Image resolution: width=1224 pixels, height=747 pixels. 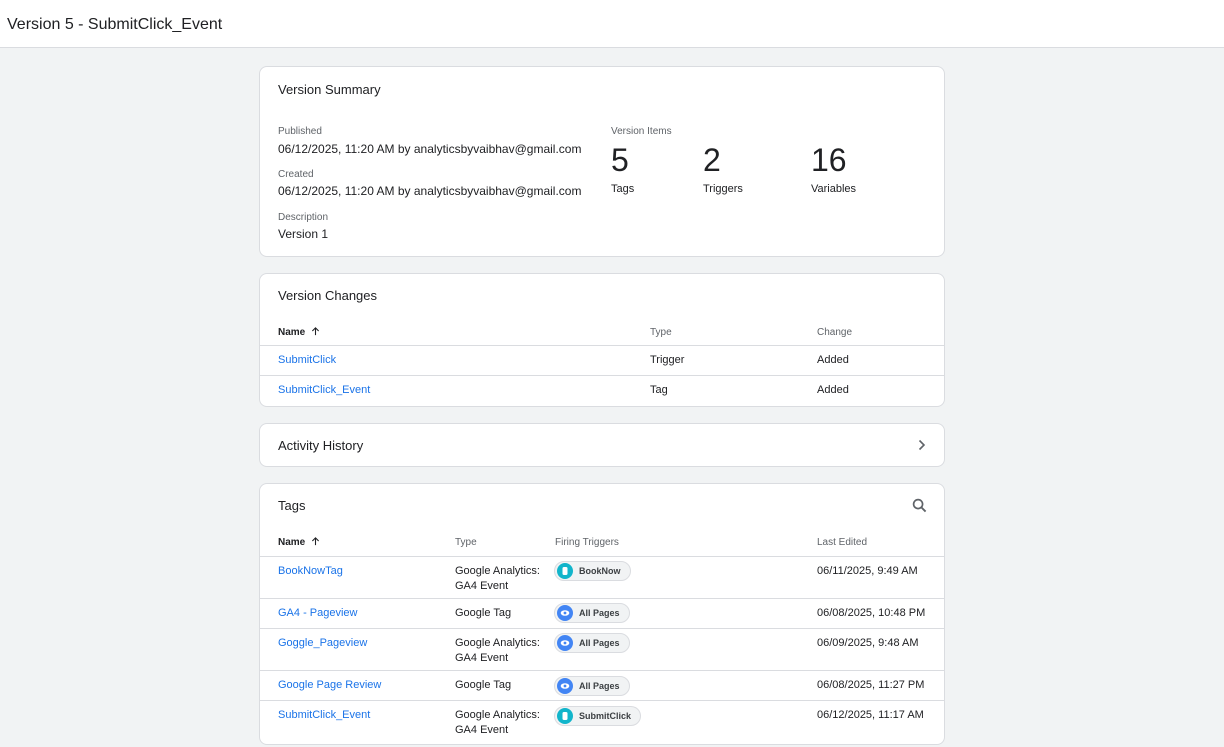 I want to click on top-bar: Version 5 - SubmitClick_Event, so click(x=612, y=24).